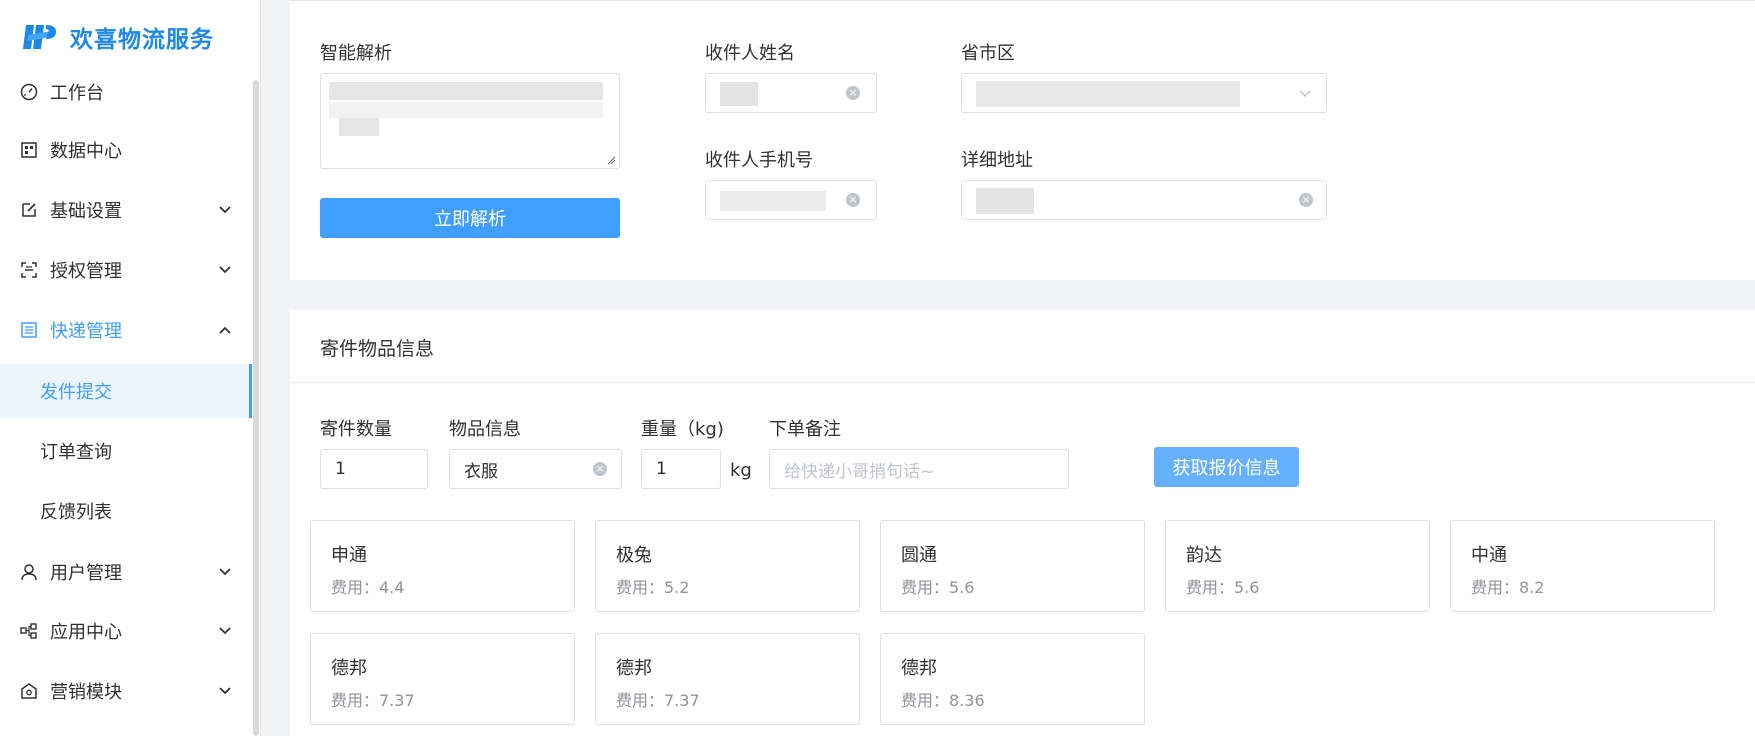 The height and width of the screenshot is (736, 1755). Describe the element at coordinates (29, 150) in the screenshot. I see `data-center-icon` at that location.